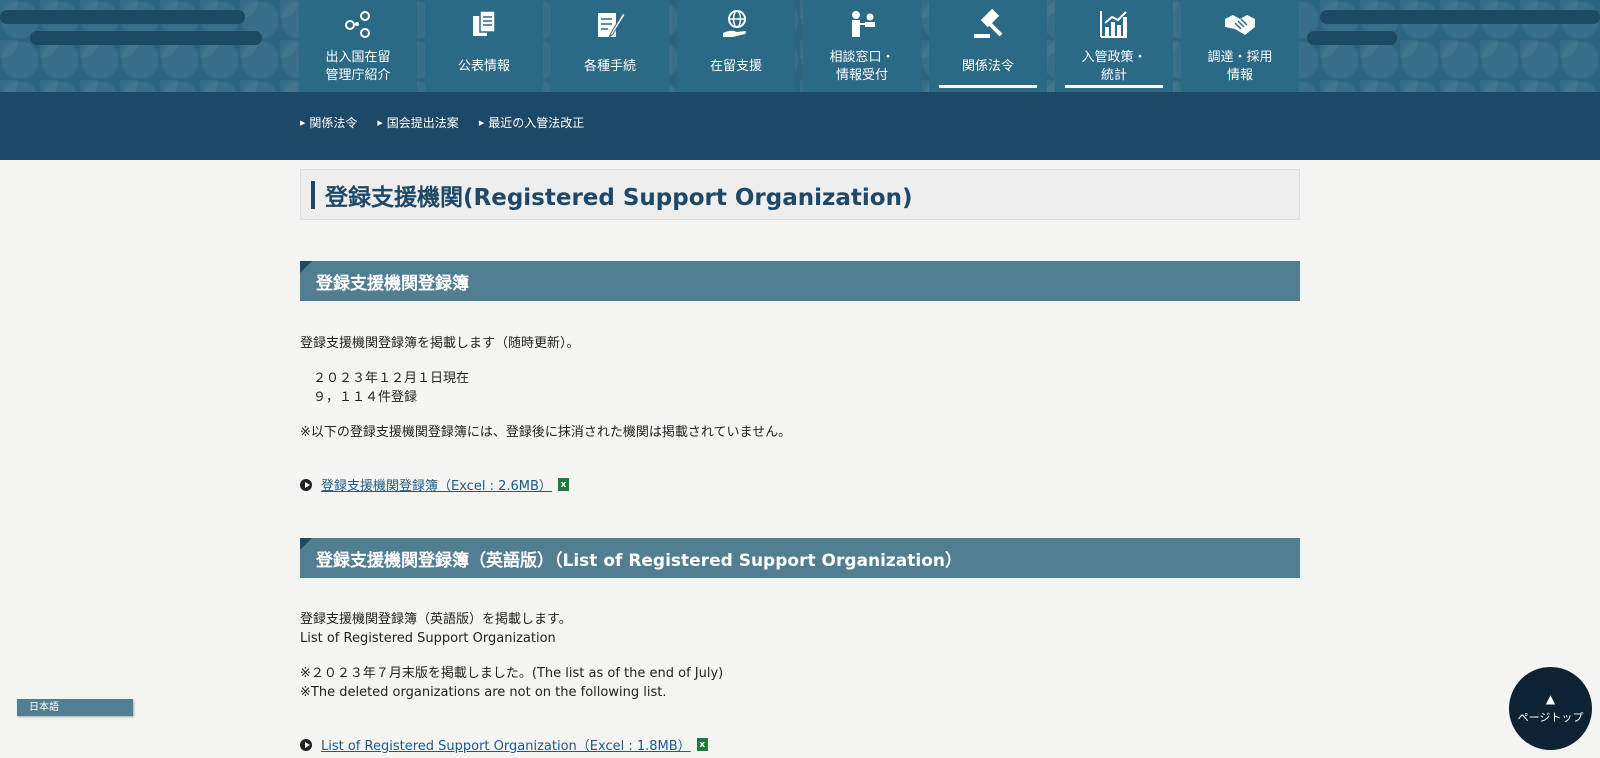 The height and width of the screenshot is (758, 1600). I want to click on nav-item-procedures: 各種手続, so click(610, 46).